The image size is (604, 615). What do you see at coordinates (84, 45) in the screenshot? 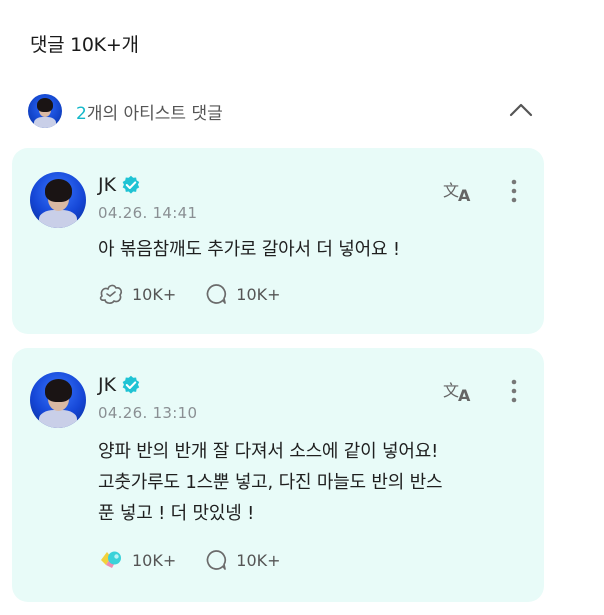
I see `comments-count-title: 댓글 10K+개` at bounding box center [84, 45].